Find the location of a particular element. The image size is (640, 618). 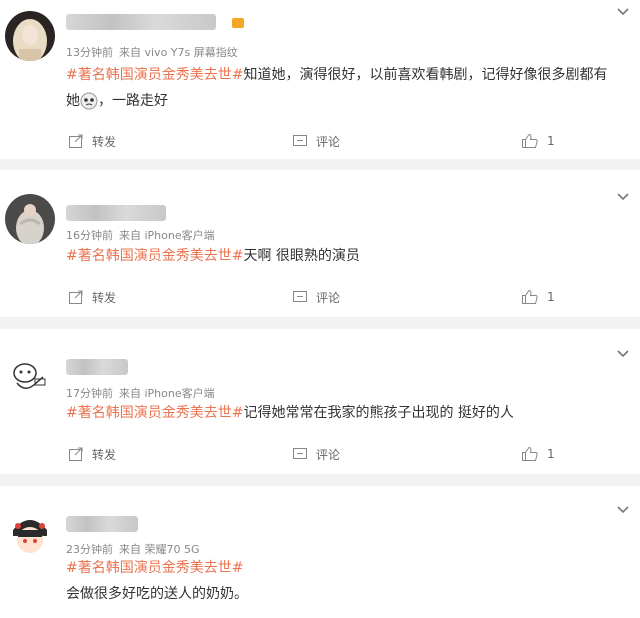

comment-text: #著名韩国演员金秀美去世#记得她常常在我家的熊孩子出现的 挺好的人 is located at coordinates (290, 413).